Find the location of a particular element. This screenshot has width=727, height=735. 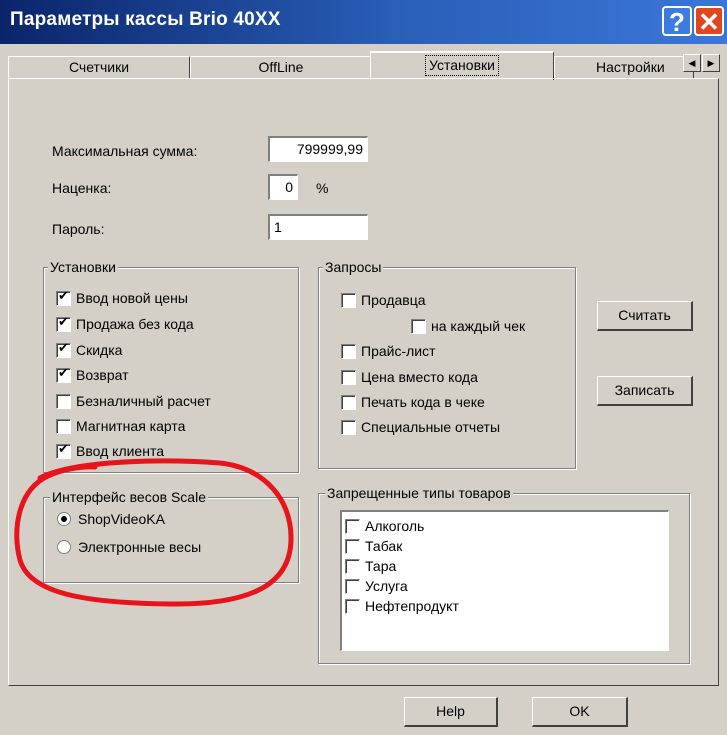

help-button: Help is located at coordinates (451, 712).